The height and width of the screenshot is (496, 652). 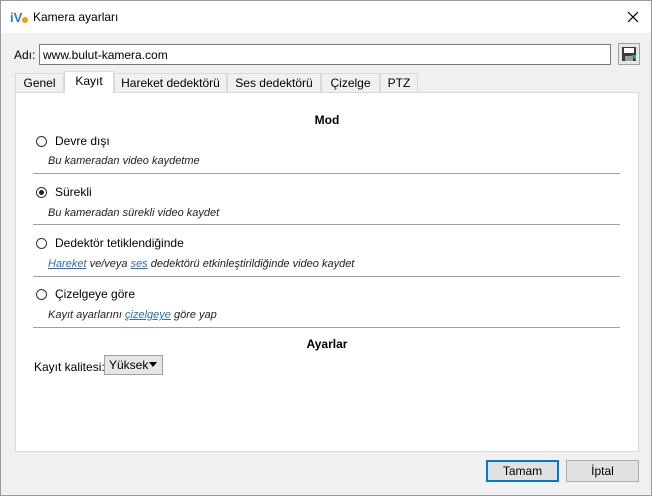 I want to click on dropdown-arrow-icon, so click(x=153, y=364).